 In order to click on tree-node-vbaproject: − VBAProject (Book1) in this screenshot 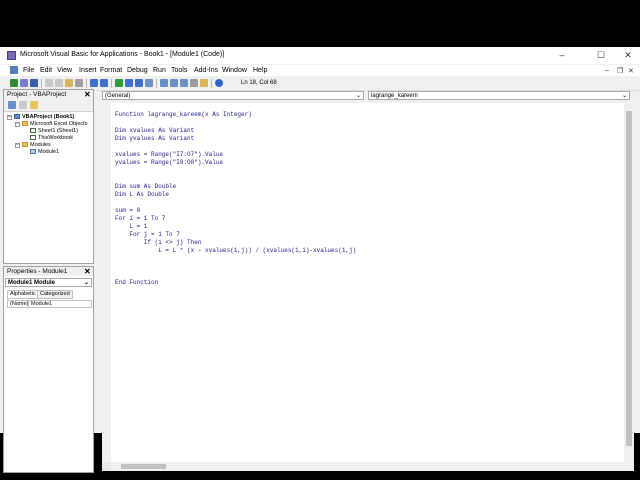, I will do `click(40, 117)`.